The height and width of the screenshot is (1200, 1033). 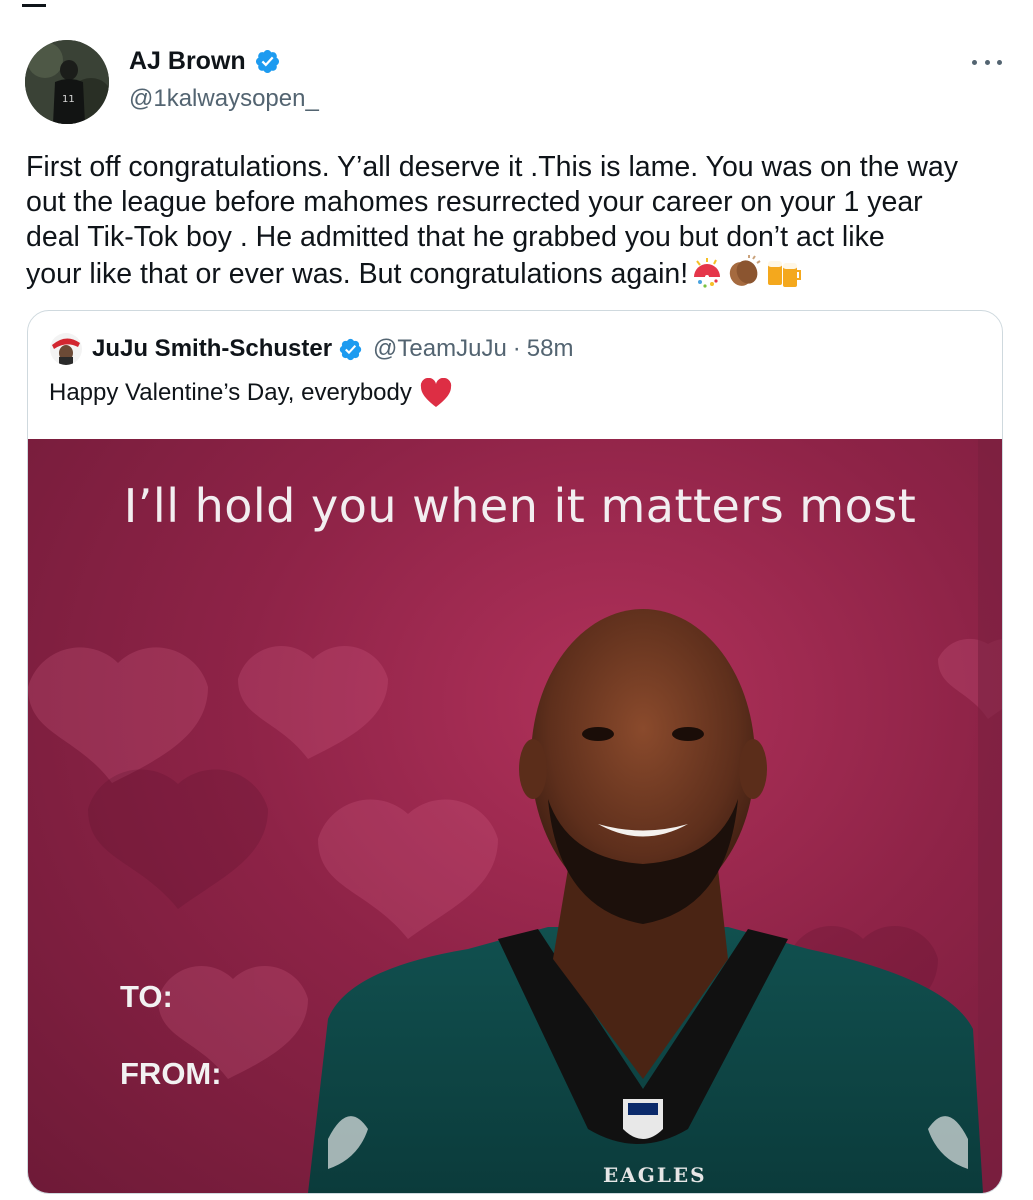 I want to click on author-name-row: AJ Brown, so click(x=205, y=61).